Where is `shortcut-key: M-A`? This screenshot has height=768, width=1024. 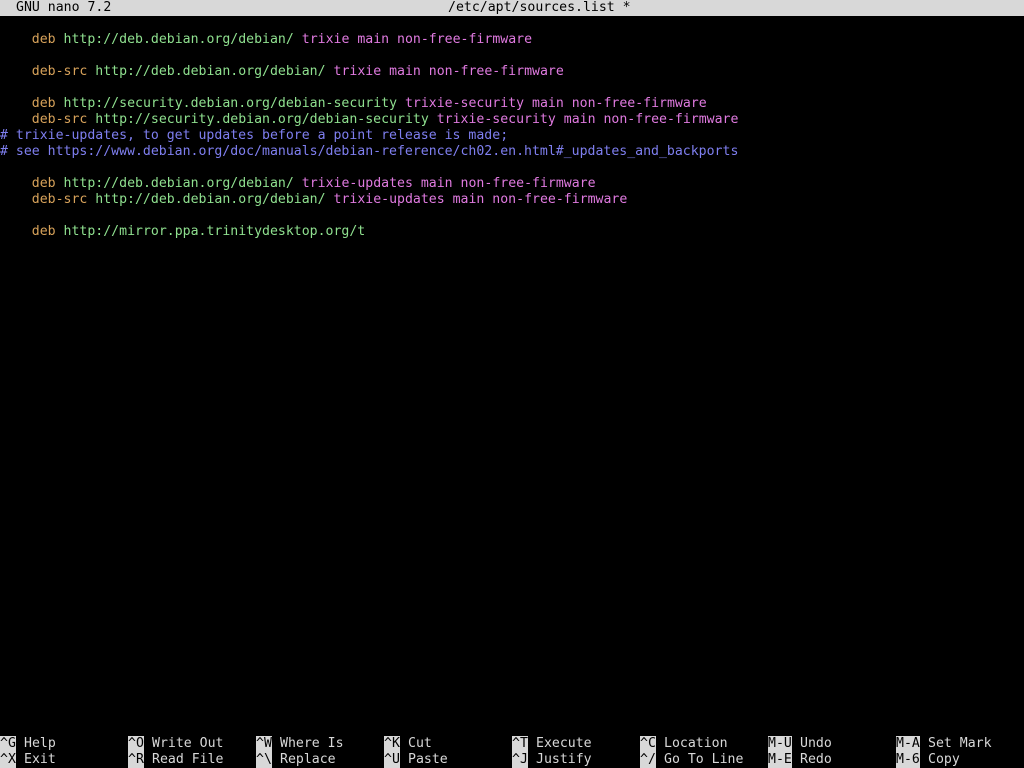
shortcut-key: M-A is located at coordinates (908, 744).